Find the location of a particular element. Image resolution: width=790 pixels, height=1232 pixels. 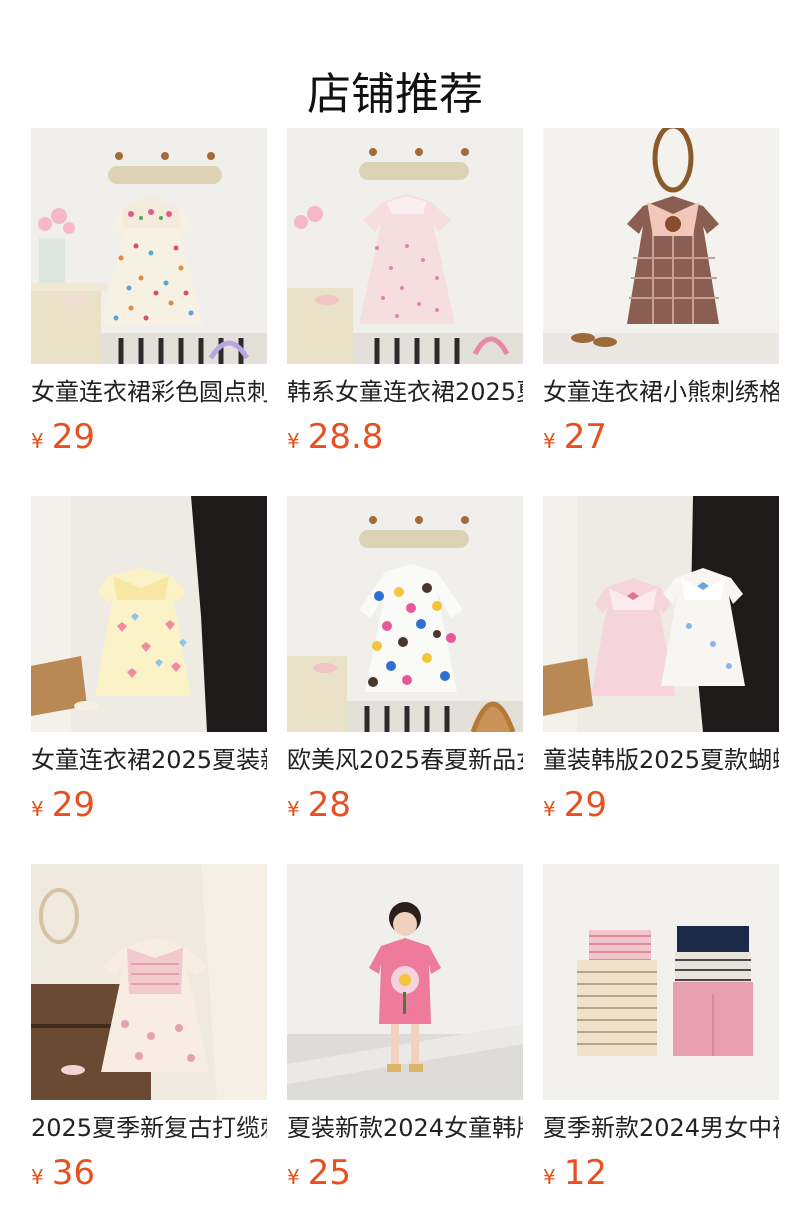

product-card: 2025夏季新复古打缆刺绣 ¥36 is located at coordinates (149, 1029).